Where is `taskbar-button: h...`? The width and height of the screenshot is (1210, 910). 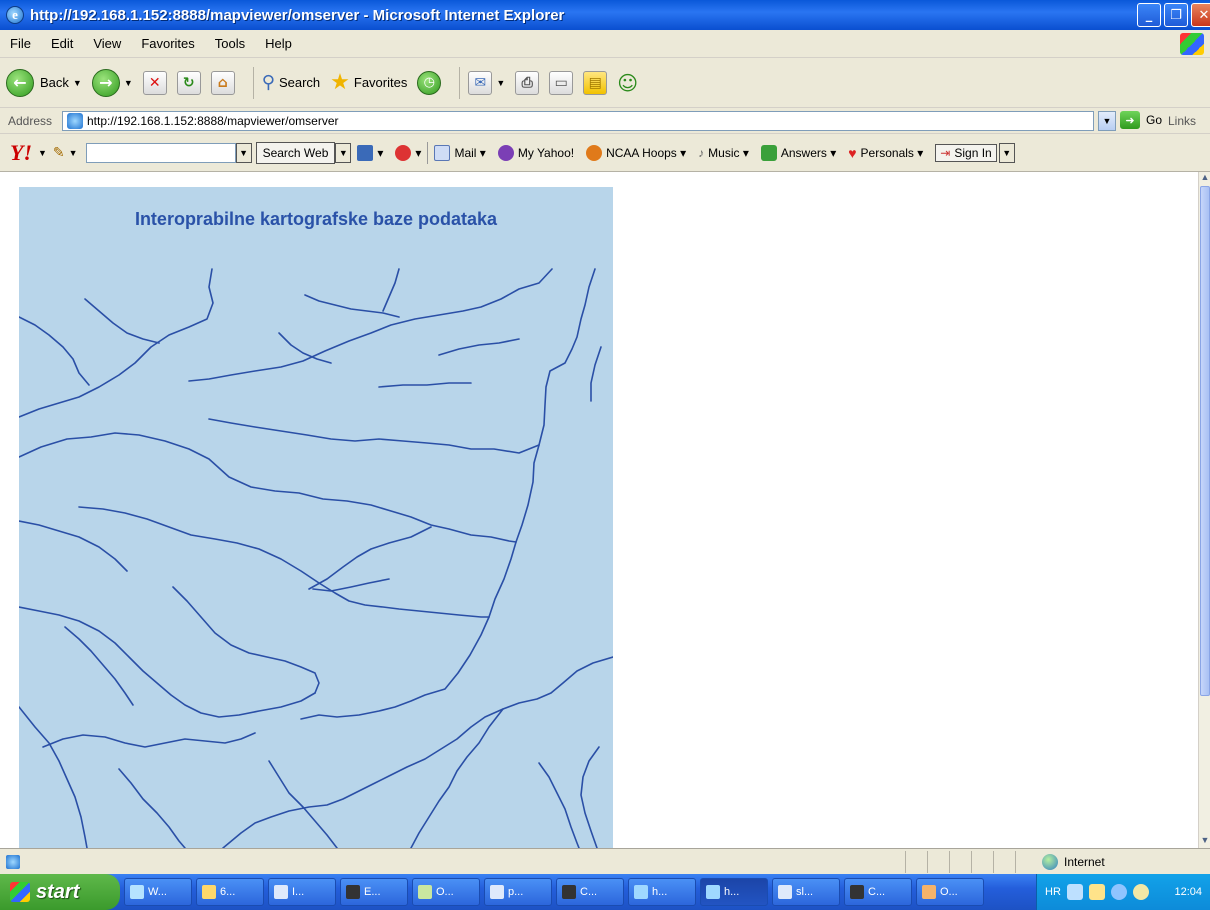
taskbar-button: h... is located at coordinates (662, 892).